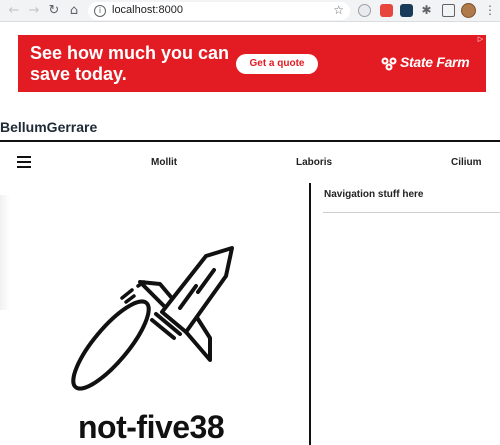 Image resolution: width=500 pixels, height=445 pixels. I want to click on get-quote-button: Get a quote, so click(277, 64).